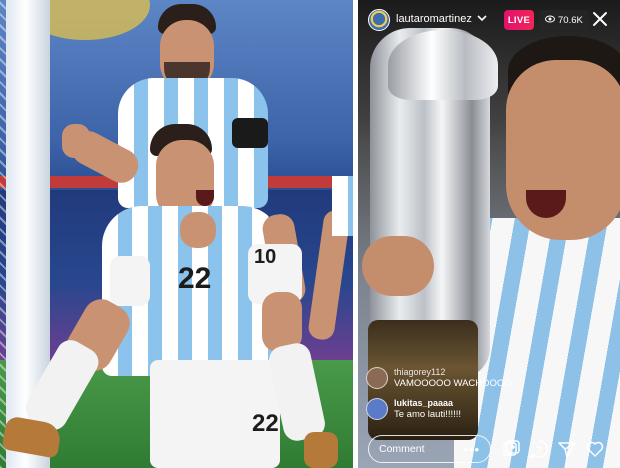 The height and width of the screenshot is (468, 620). I want to click on add-media-icon, so click(511, 449).